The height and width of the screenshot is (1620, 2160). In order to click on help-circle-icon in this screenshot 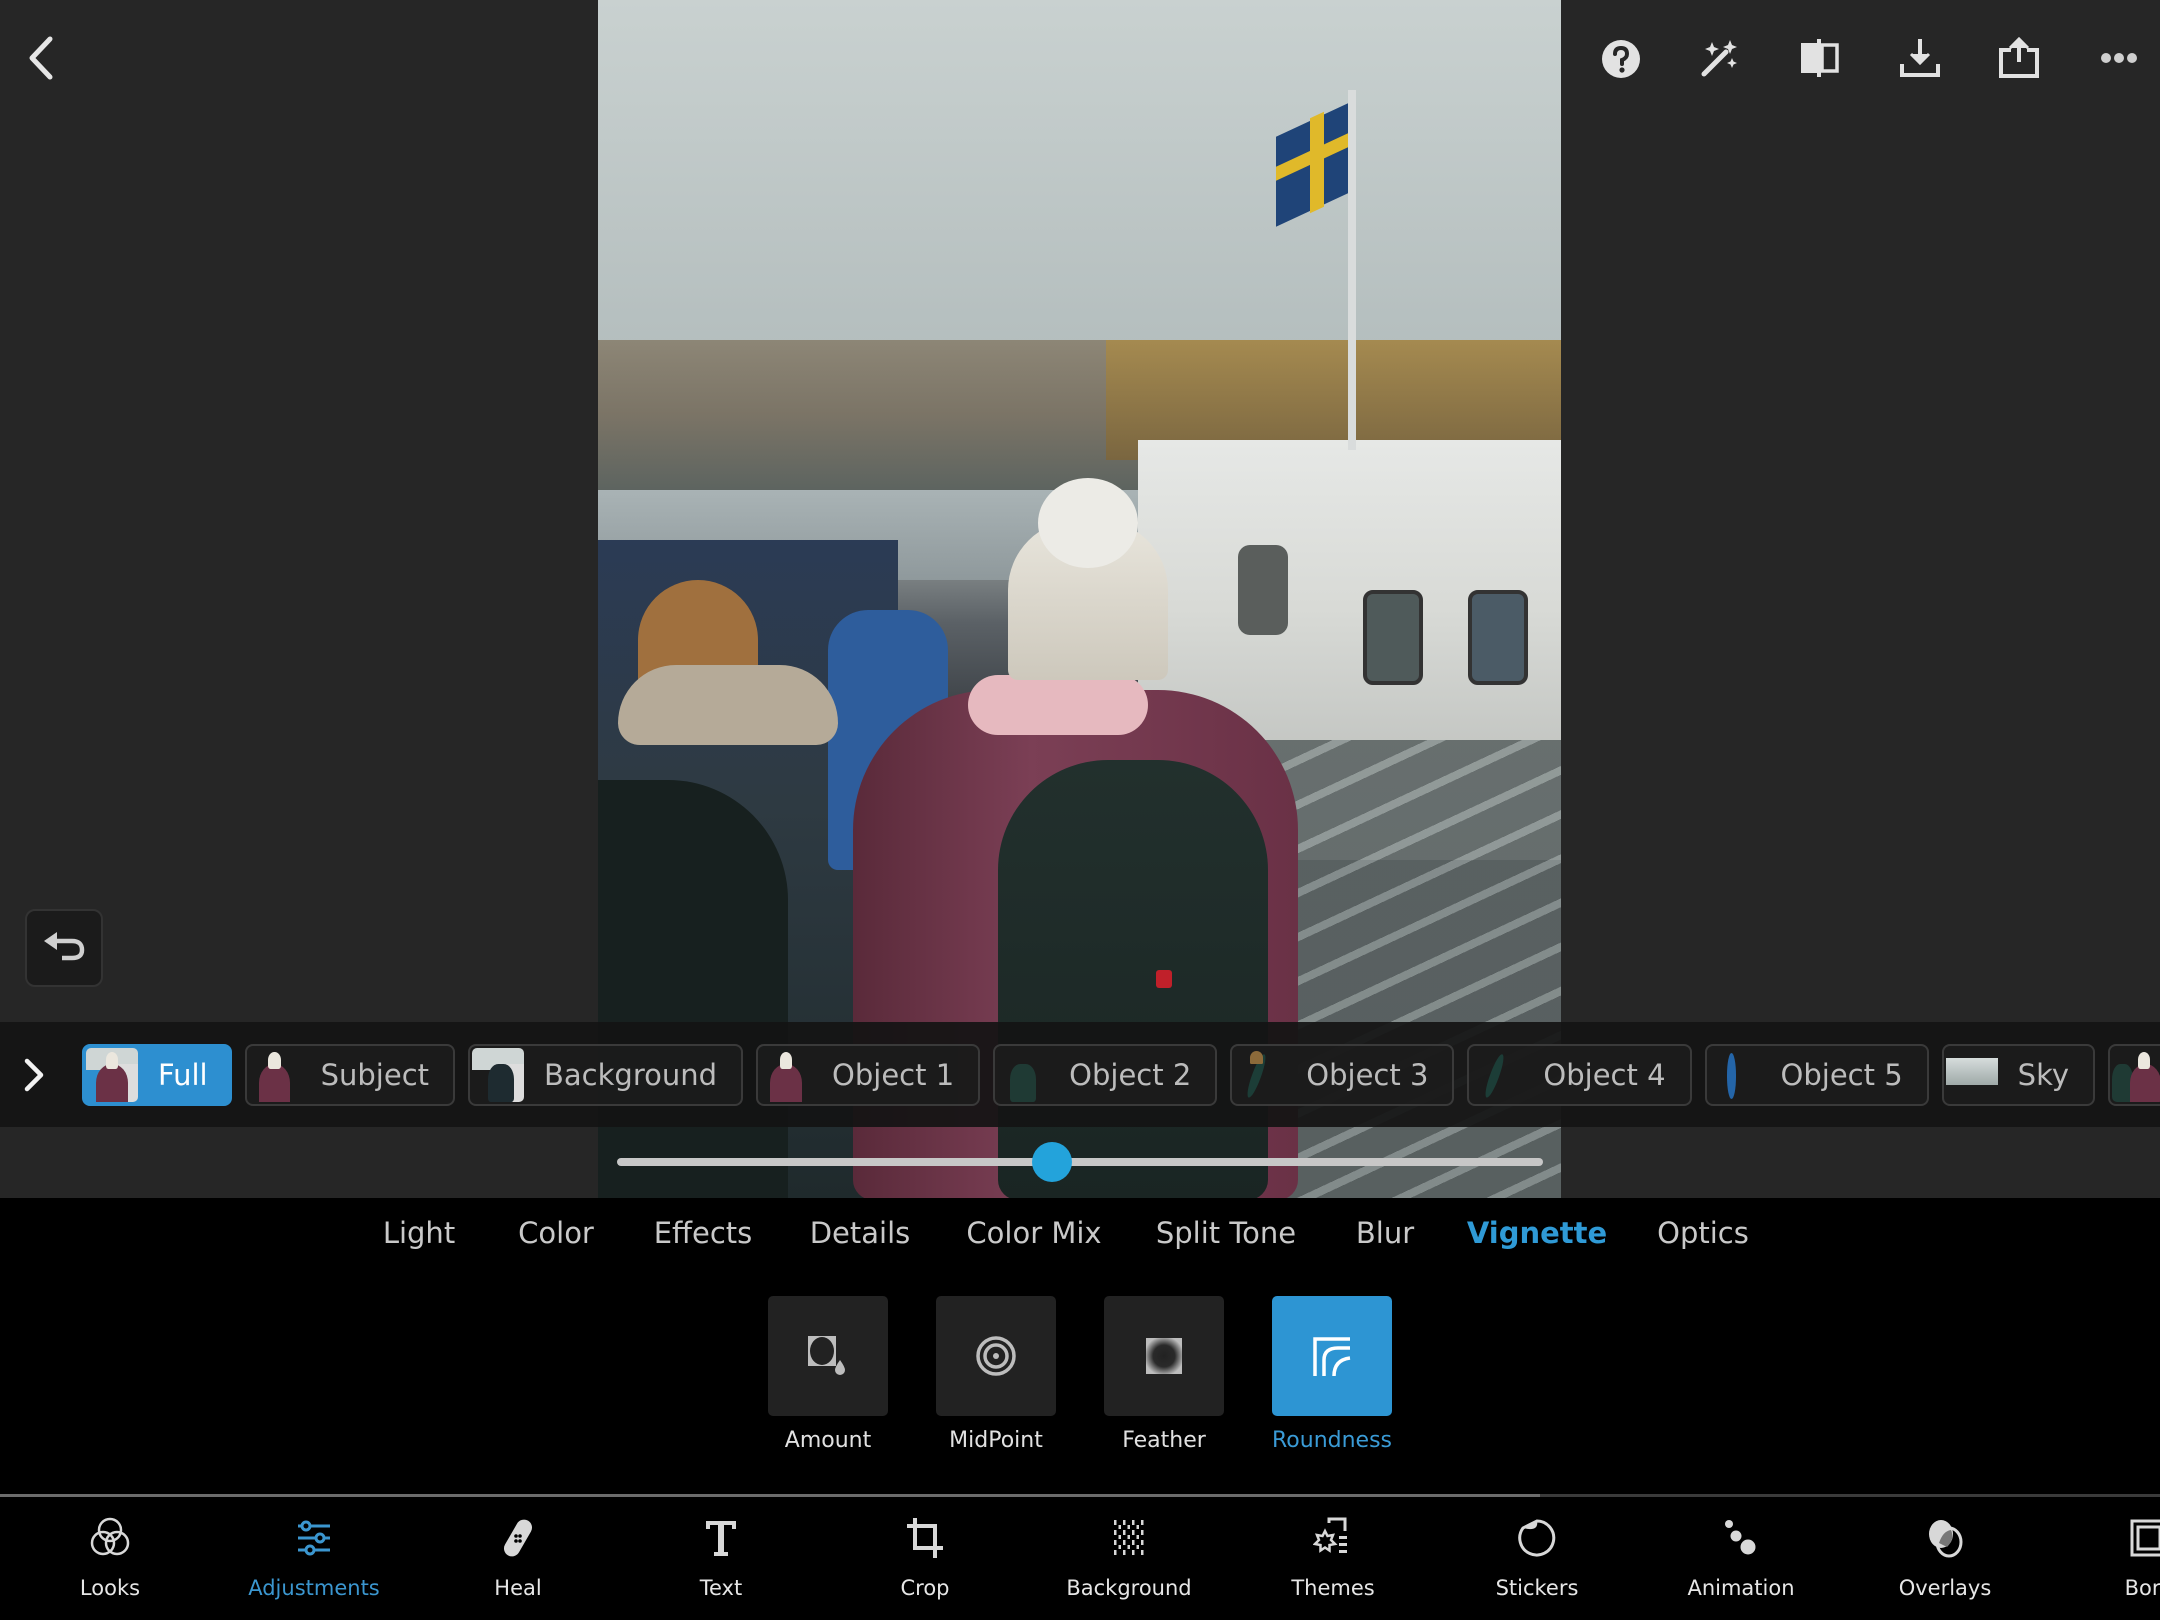, I will do `click(1621, 59)`.